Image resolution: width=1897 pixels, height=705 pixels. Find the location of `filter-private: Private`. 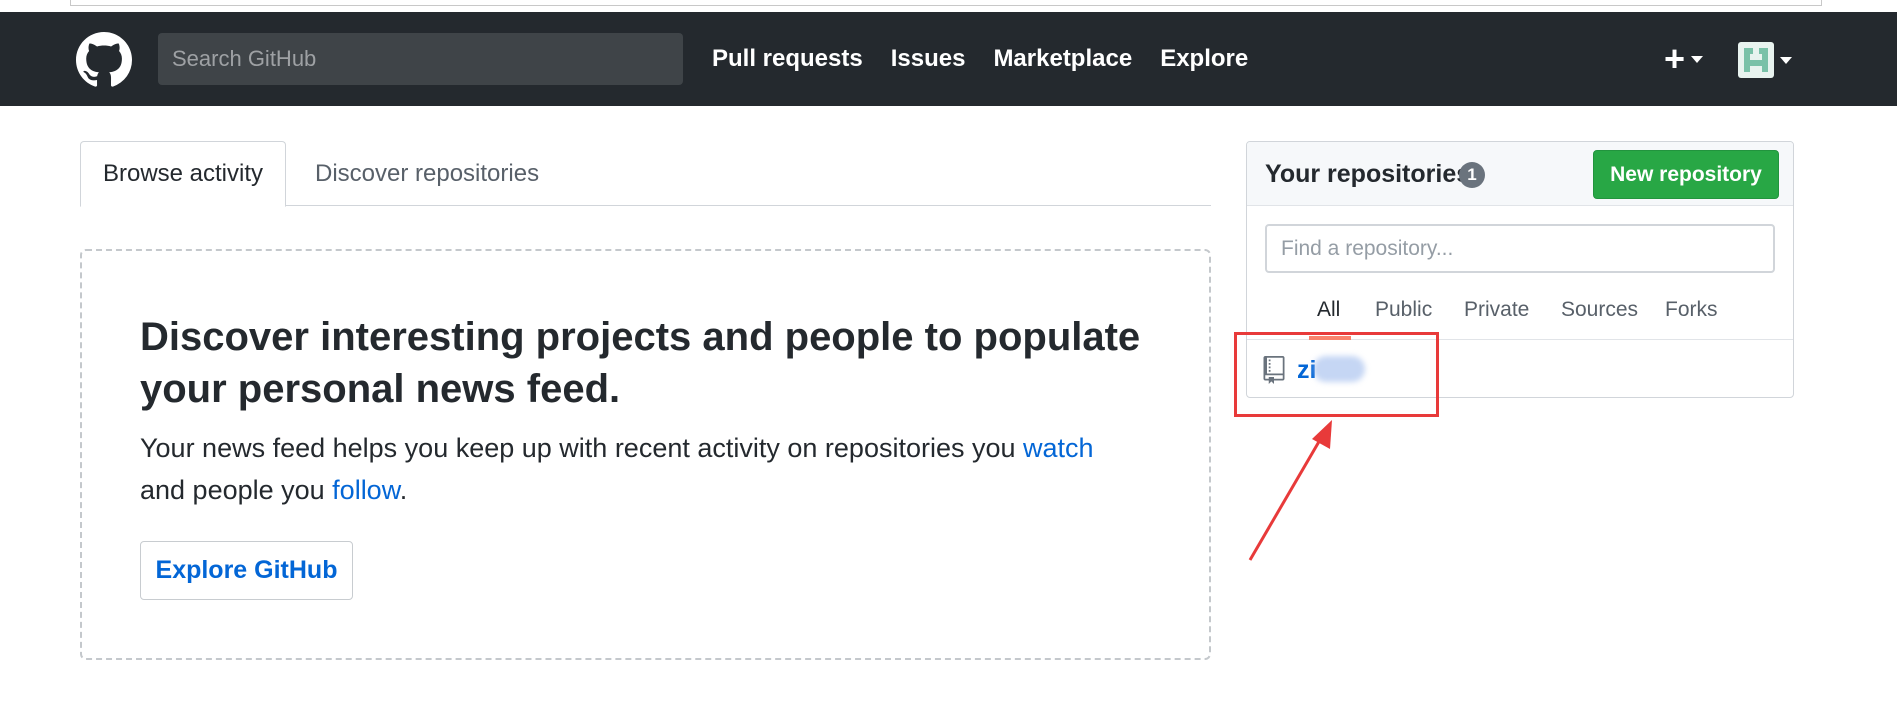

filter-private: Private is located at coordinates (1496, 310).